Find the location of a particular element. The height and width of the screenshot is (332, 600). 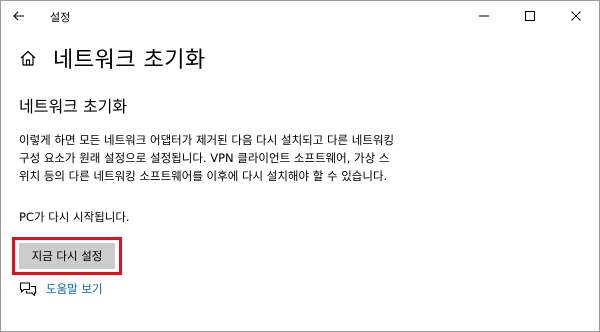

page-title: 네트워크 초기화 is located at coordinates (129, 60).